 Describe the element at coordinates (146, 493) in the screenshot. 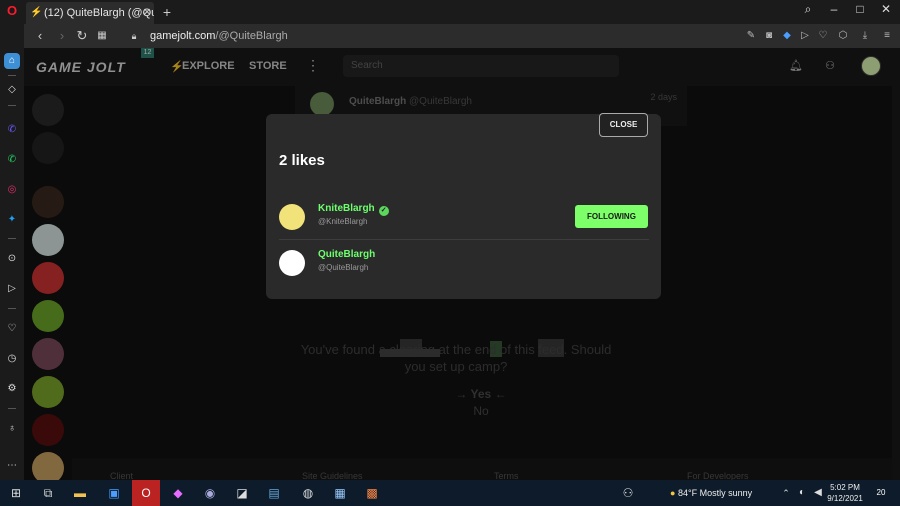

I see `opera-taskbar-icon: O` at that location.